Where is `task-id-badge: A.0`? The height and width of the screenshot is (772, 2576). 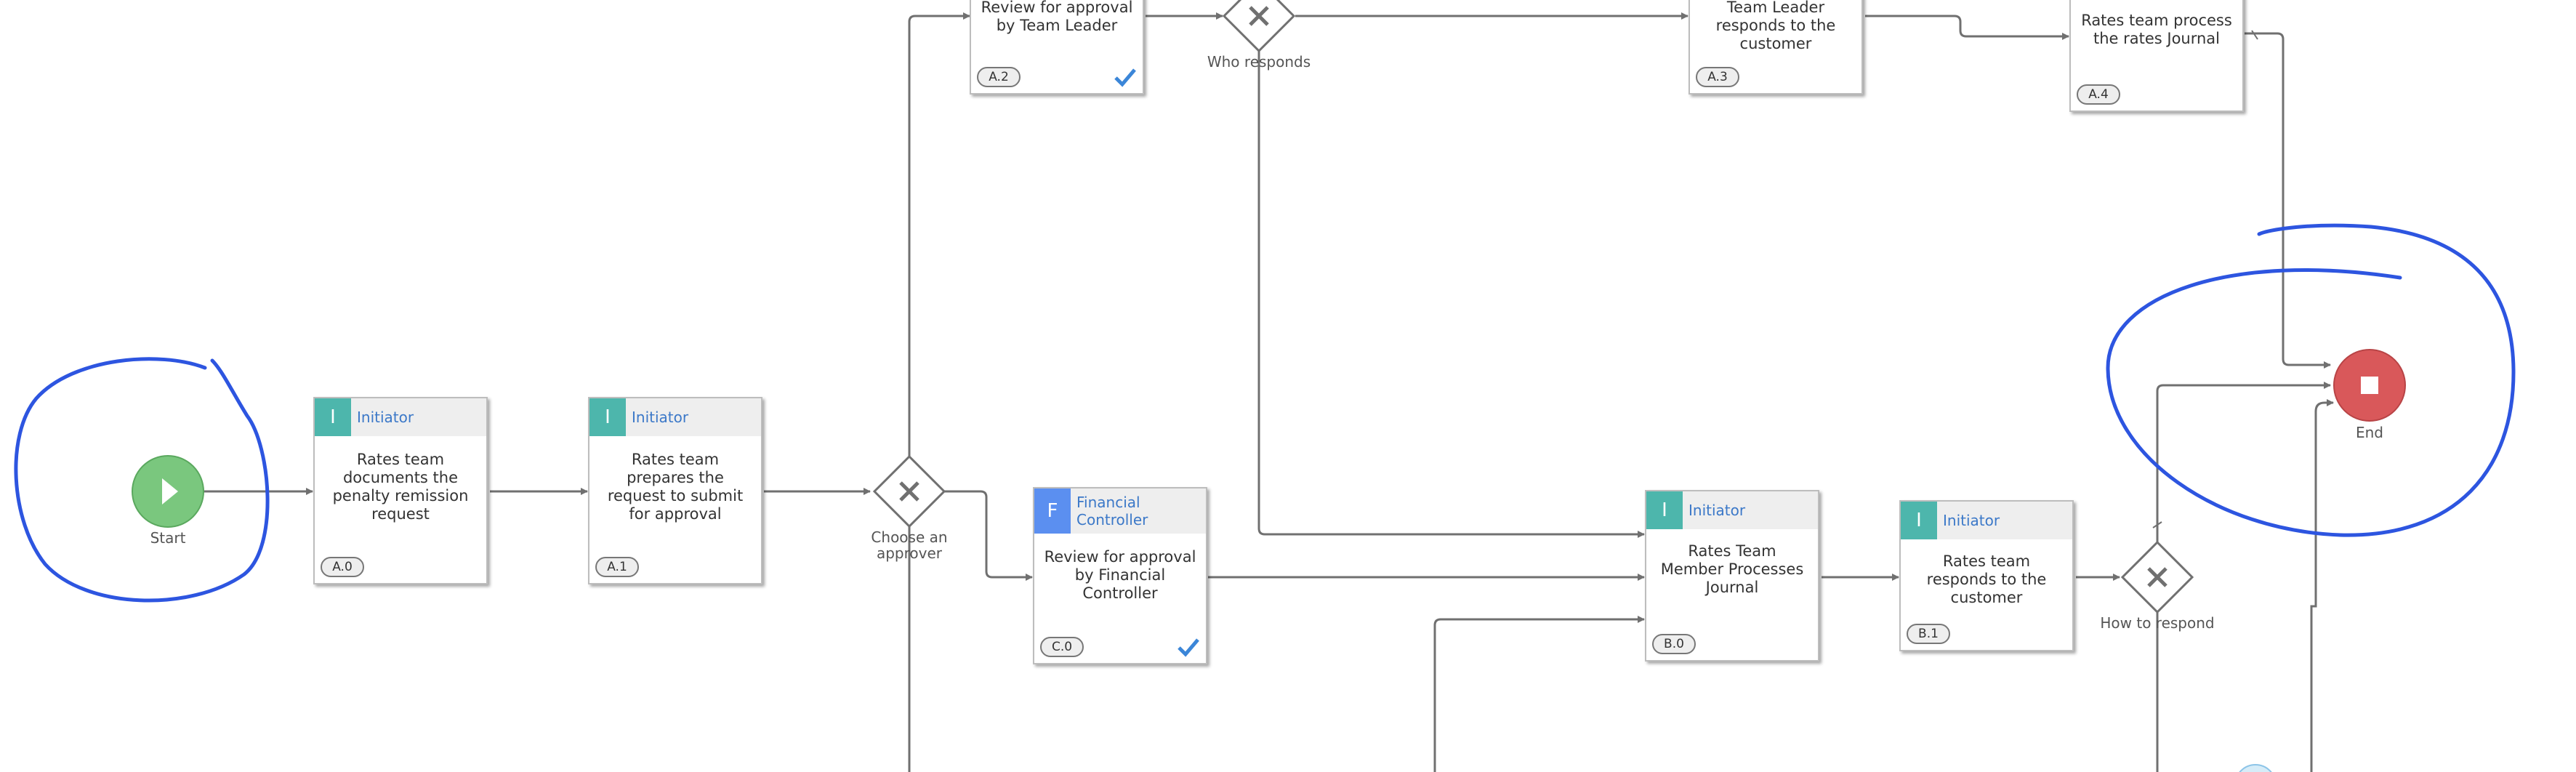 task-id-badge: A.0 is located at coordinates (342, 567).